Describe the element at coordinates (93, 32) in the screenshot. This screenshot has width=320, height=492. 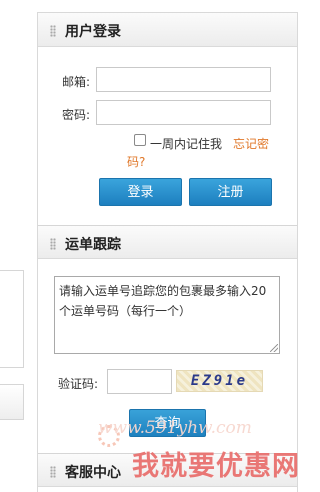
I see `login-panel-title: 用户登录` at that location.